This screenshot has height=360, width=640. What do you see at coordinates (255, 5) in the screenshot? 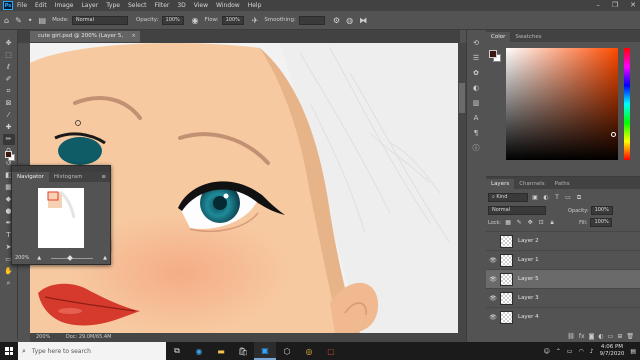
I see `menu-help: Help` at bounding box center [255, 5].